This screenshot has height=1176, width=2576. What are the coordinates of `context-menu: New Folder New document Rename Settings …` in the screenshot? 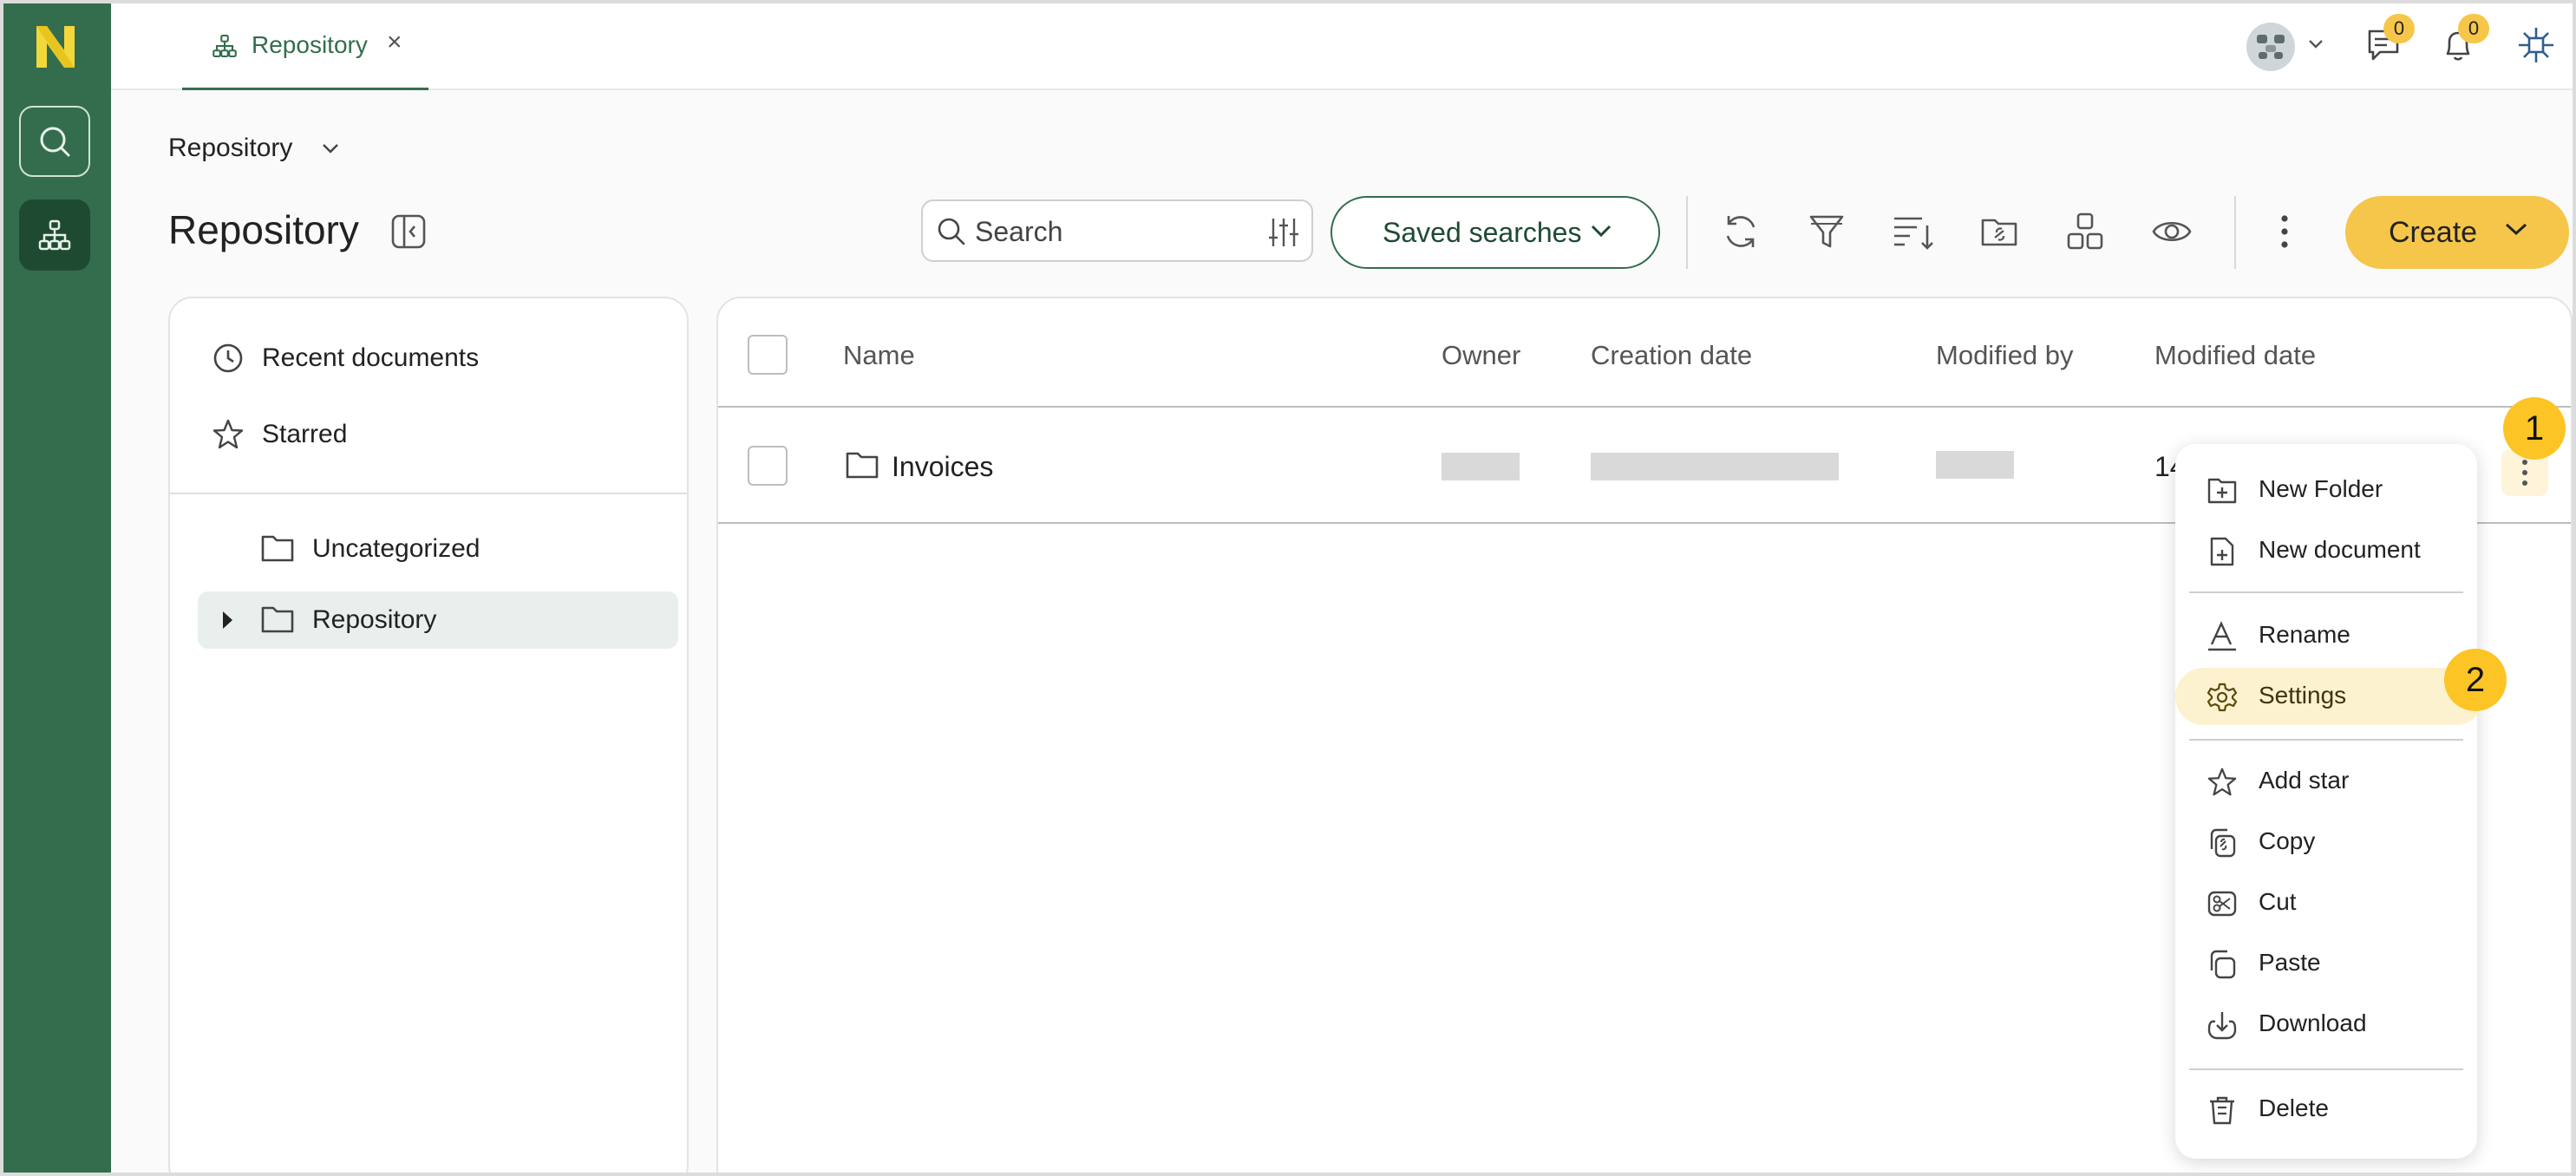 It's located at (2329, 801).